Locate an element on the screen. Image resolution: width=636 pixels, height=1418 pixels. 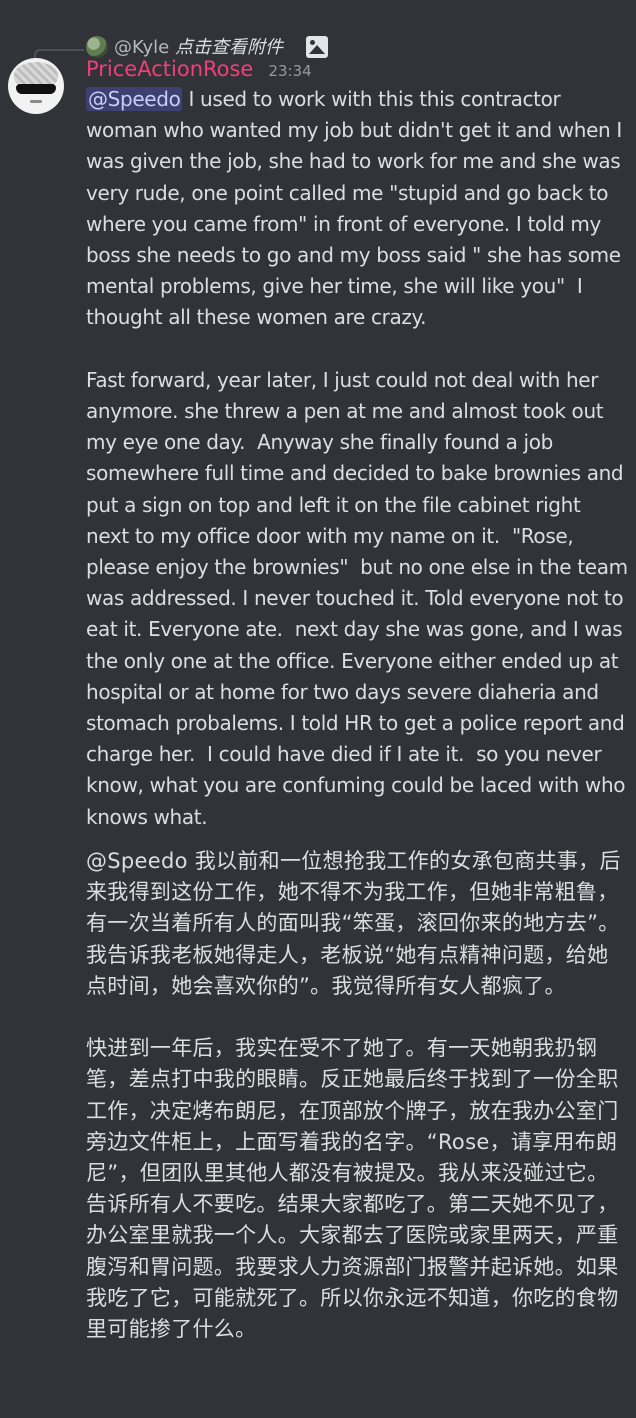
mention: @Speedo is located at coordinates (134, 99).